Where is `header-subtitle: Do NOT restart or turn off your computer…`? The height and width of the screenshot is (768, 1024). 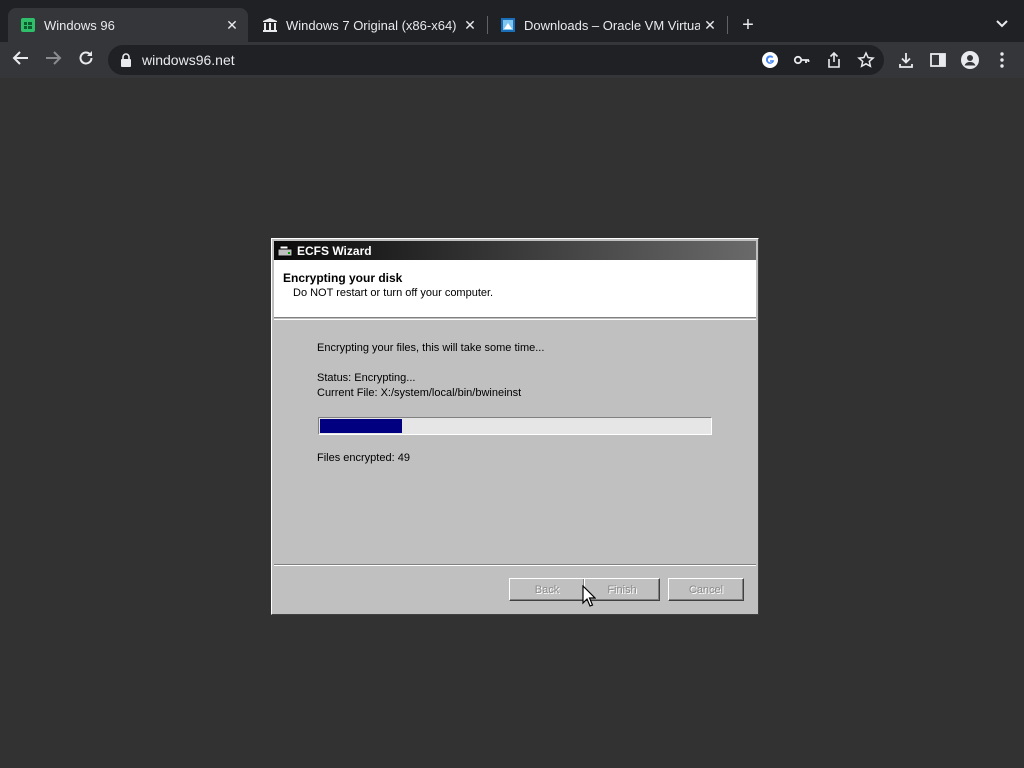
header-subtitle: Do NOT restart or turn off your computer… is located at coordinates (393, 293).